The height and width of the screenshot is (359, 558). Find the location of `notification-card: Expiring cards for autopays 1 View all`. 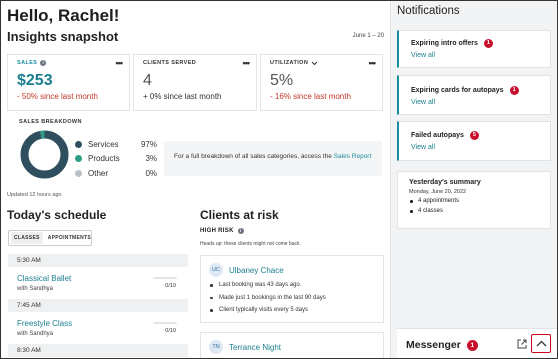

notification-card: Expiring cards for autopays 1 View all is located at coordinates (474, 95).